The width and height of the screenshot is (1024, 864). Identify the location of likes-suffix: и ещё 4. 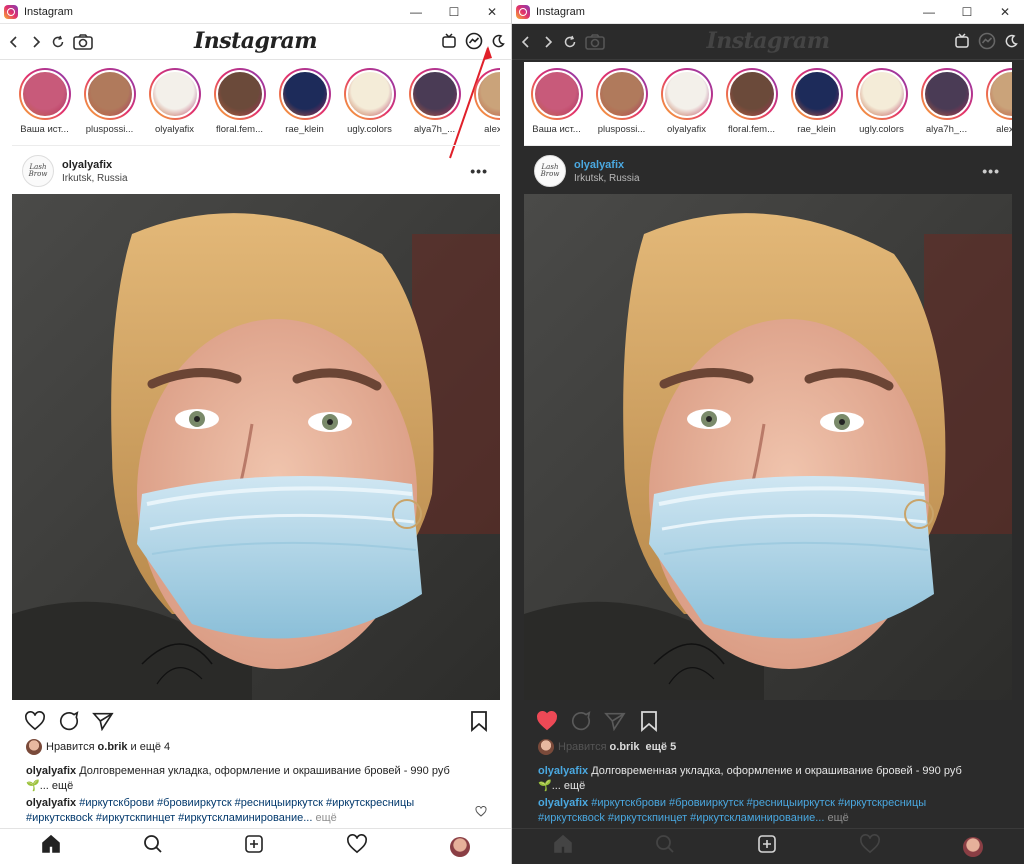
(151, 747).